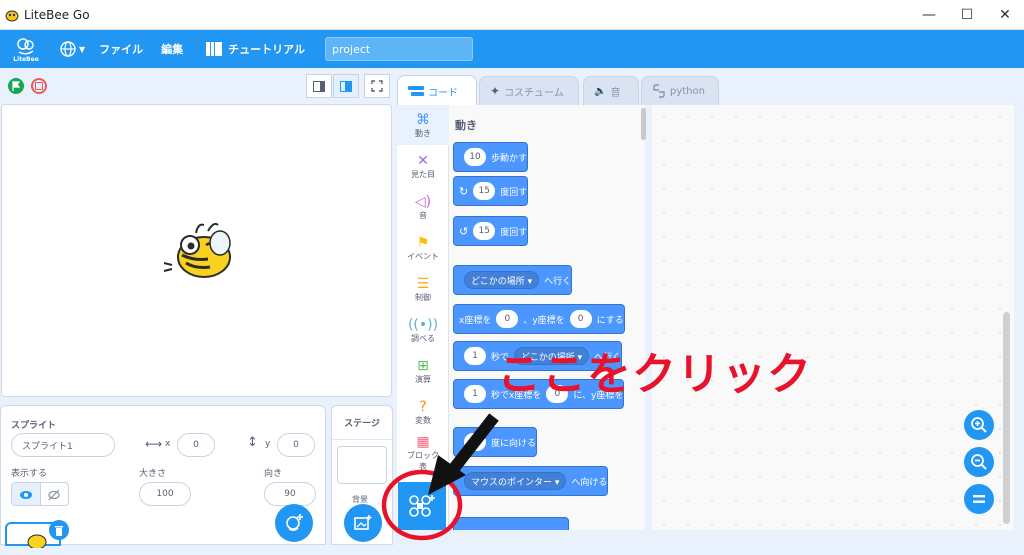  I want to click on annotation-overlay, so click(440, 477).